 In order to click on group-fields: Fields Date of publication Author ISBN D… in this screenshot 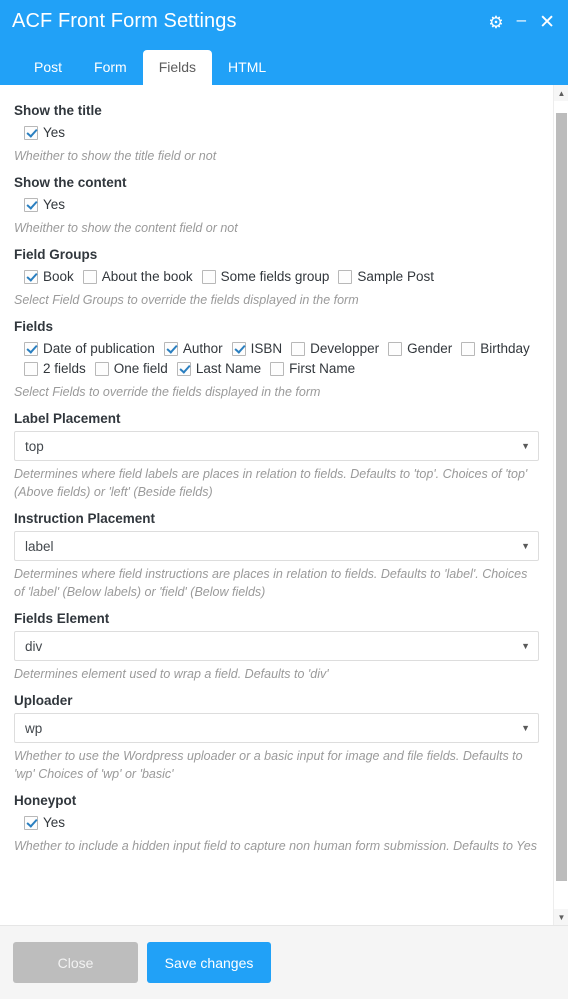, I will do `click(276, 360)`.